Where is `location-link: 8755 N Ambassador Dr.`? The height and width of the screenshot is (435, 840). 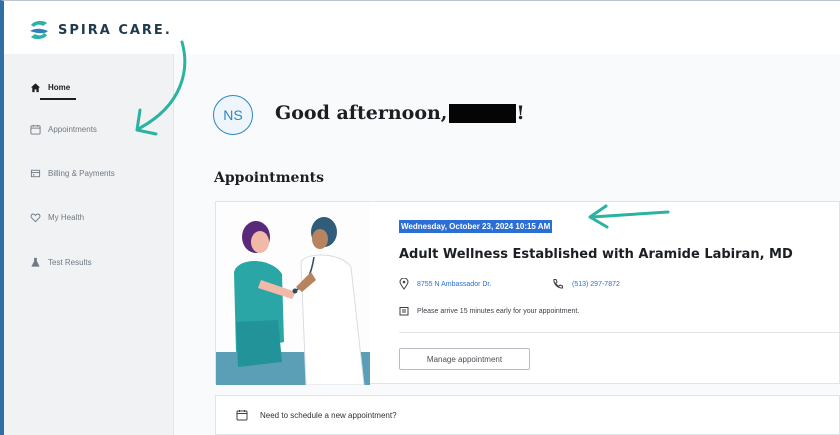
location-link: 8755 N Ambassador Dr. is located at coordinates (454, 284).